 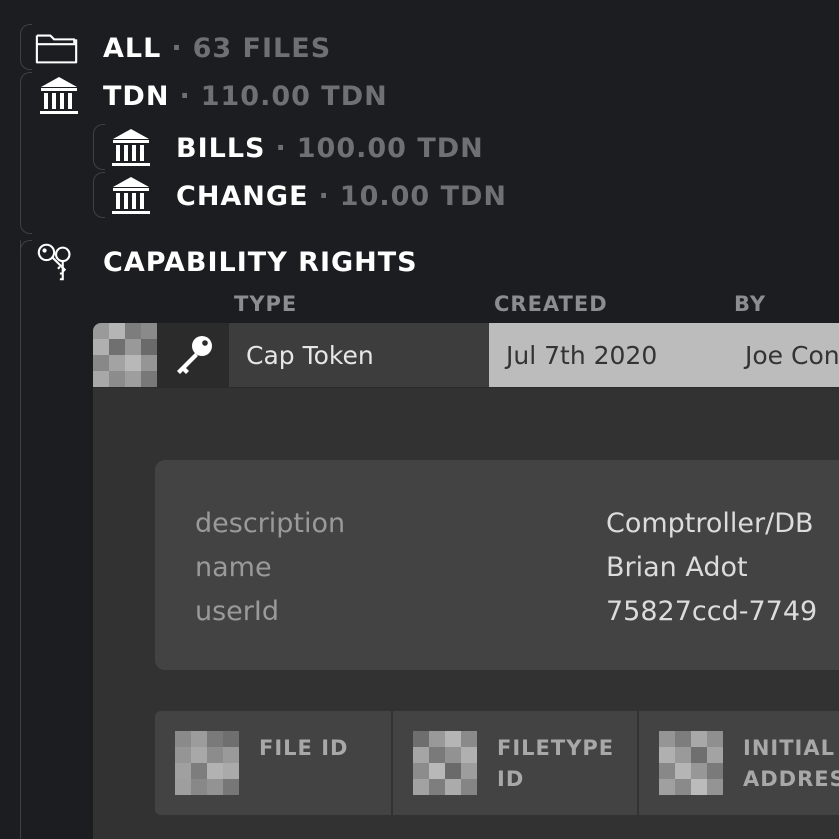 What do you see at coordinates (789, 748) in the screenshot?
I see `label-line: INITIAL` at bounding box center [789, 748].